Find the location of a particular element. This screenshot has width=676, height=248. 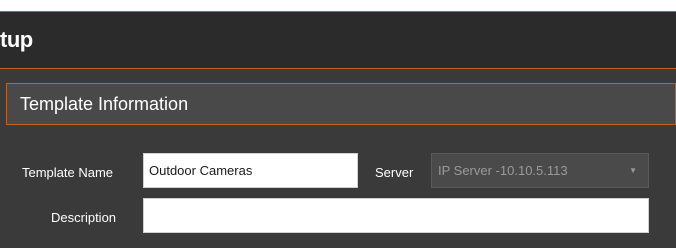

section-title: Template Information is located at coordinates (104, 104).